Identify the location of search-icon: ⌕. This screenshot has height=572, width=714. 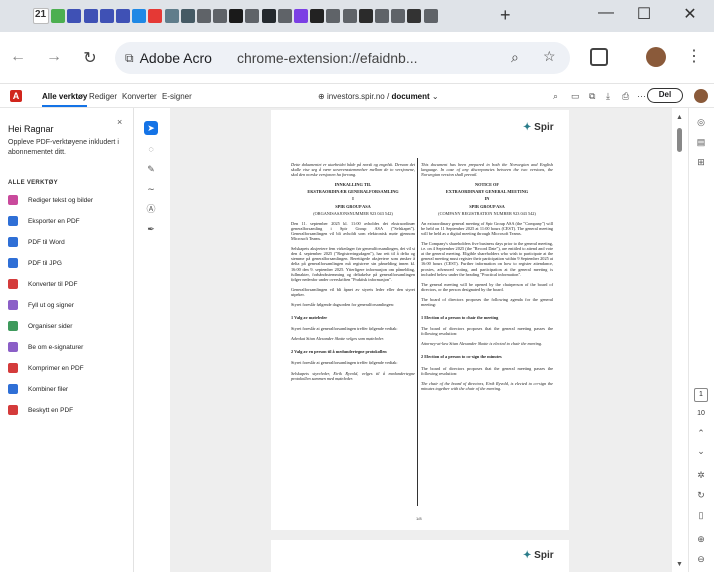
(555, 96).